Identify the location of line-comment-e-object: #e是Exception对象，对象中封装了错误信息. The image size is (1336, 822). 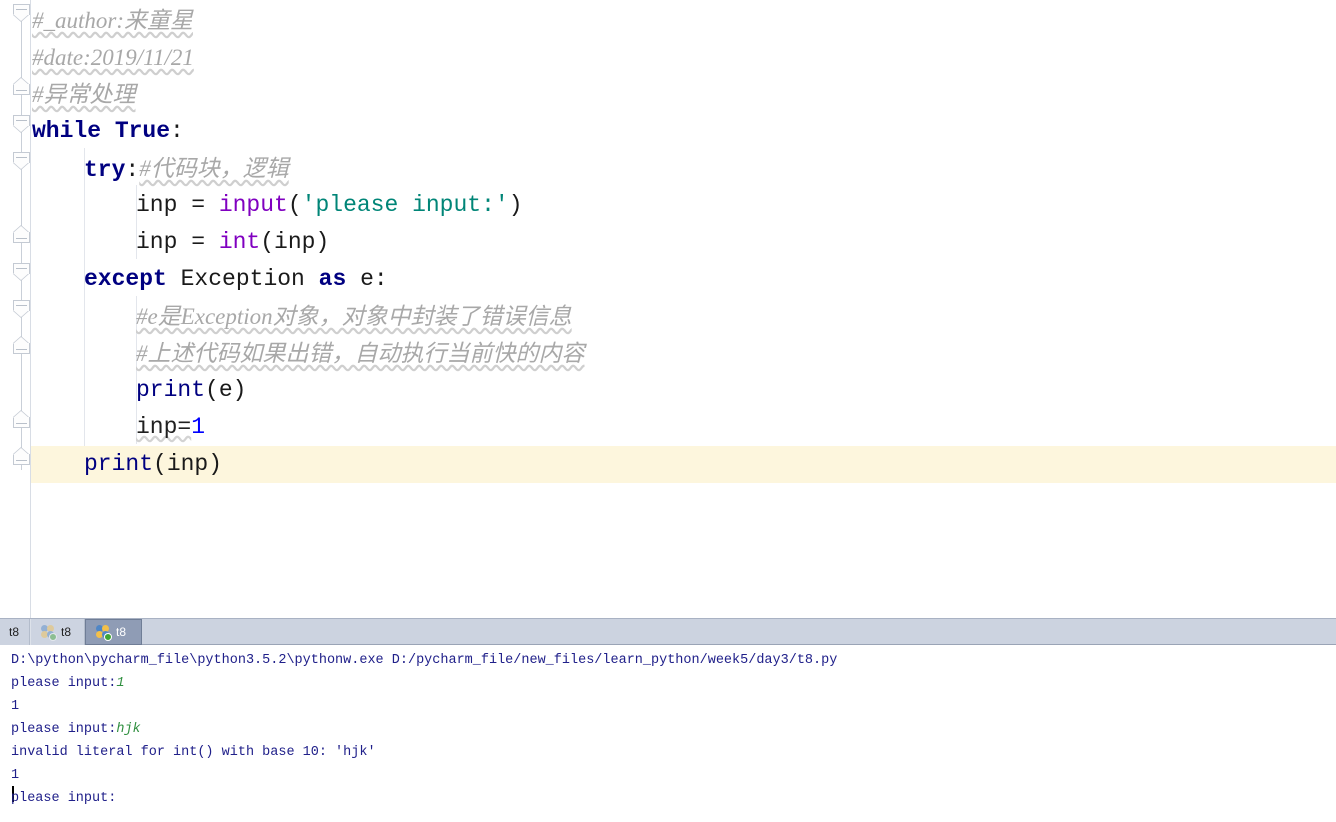
(668, 316).